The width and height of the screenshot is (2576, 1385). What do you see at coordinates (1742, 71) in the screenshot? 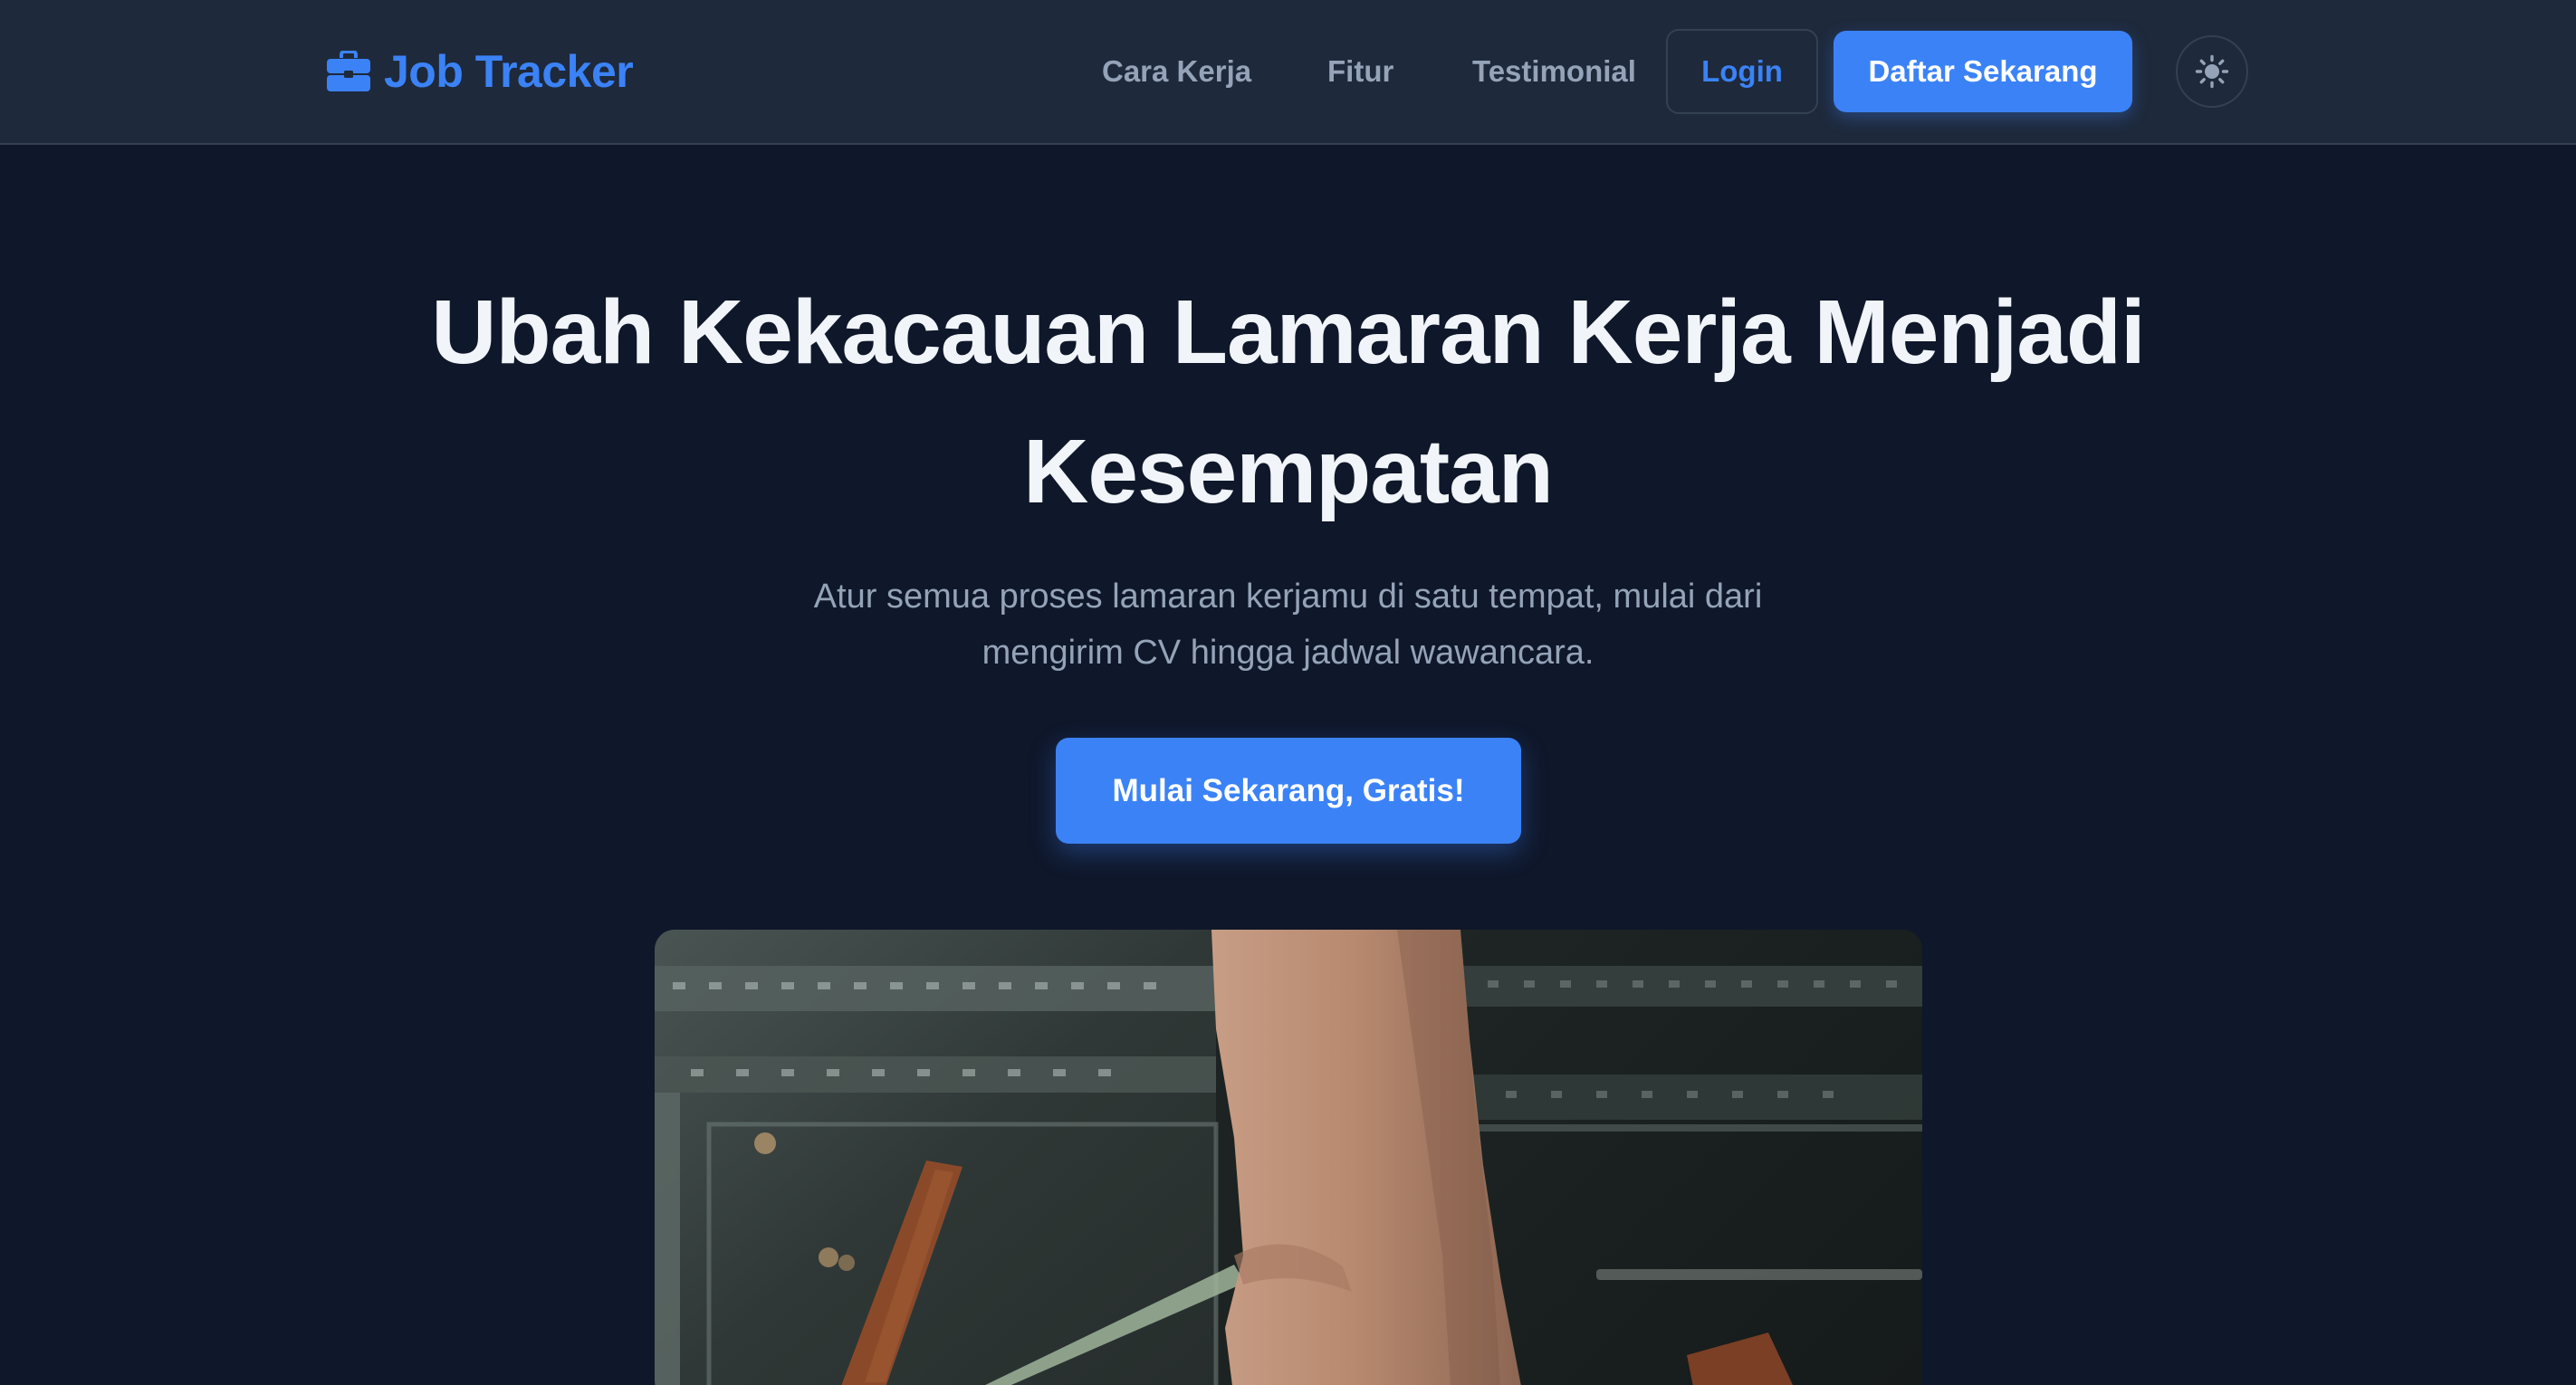
I see `login-button: Login` at bounding box center [1742, 71].